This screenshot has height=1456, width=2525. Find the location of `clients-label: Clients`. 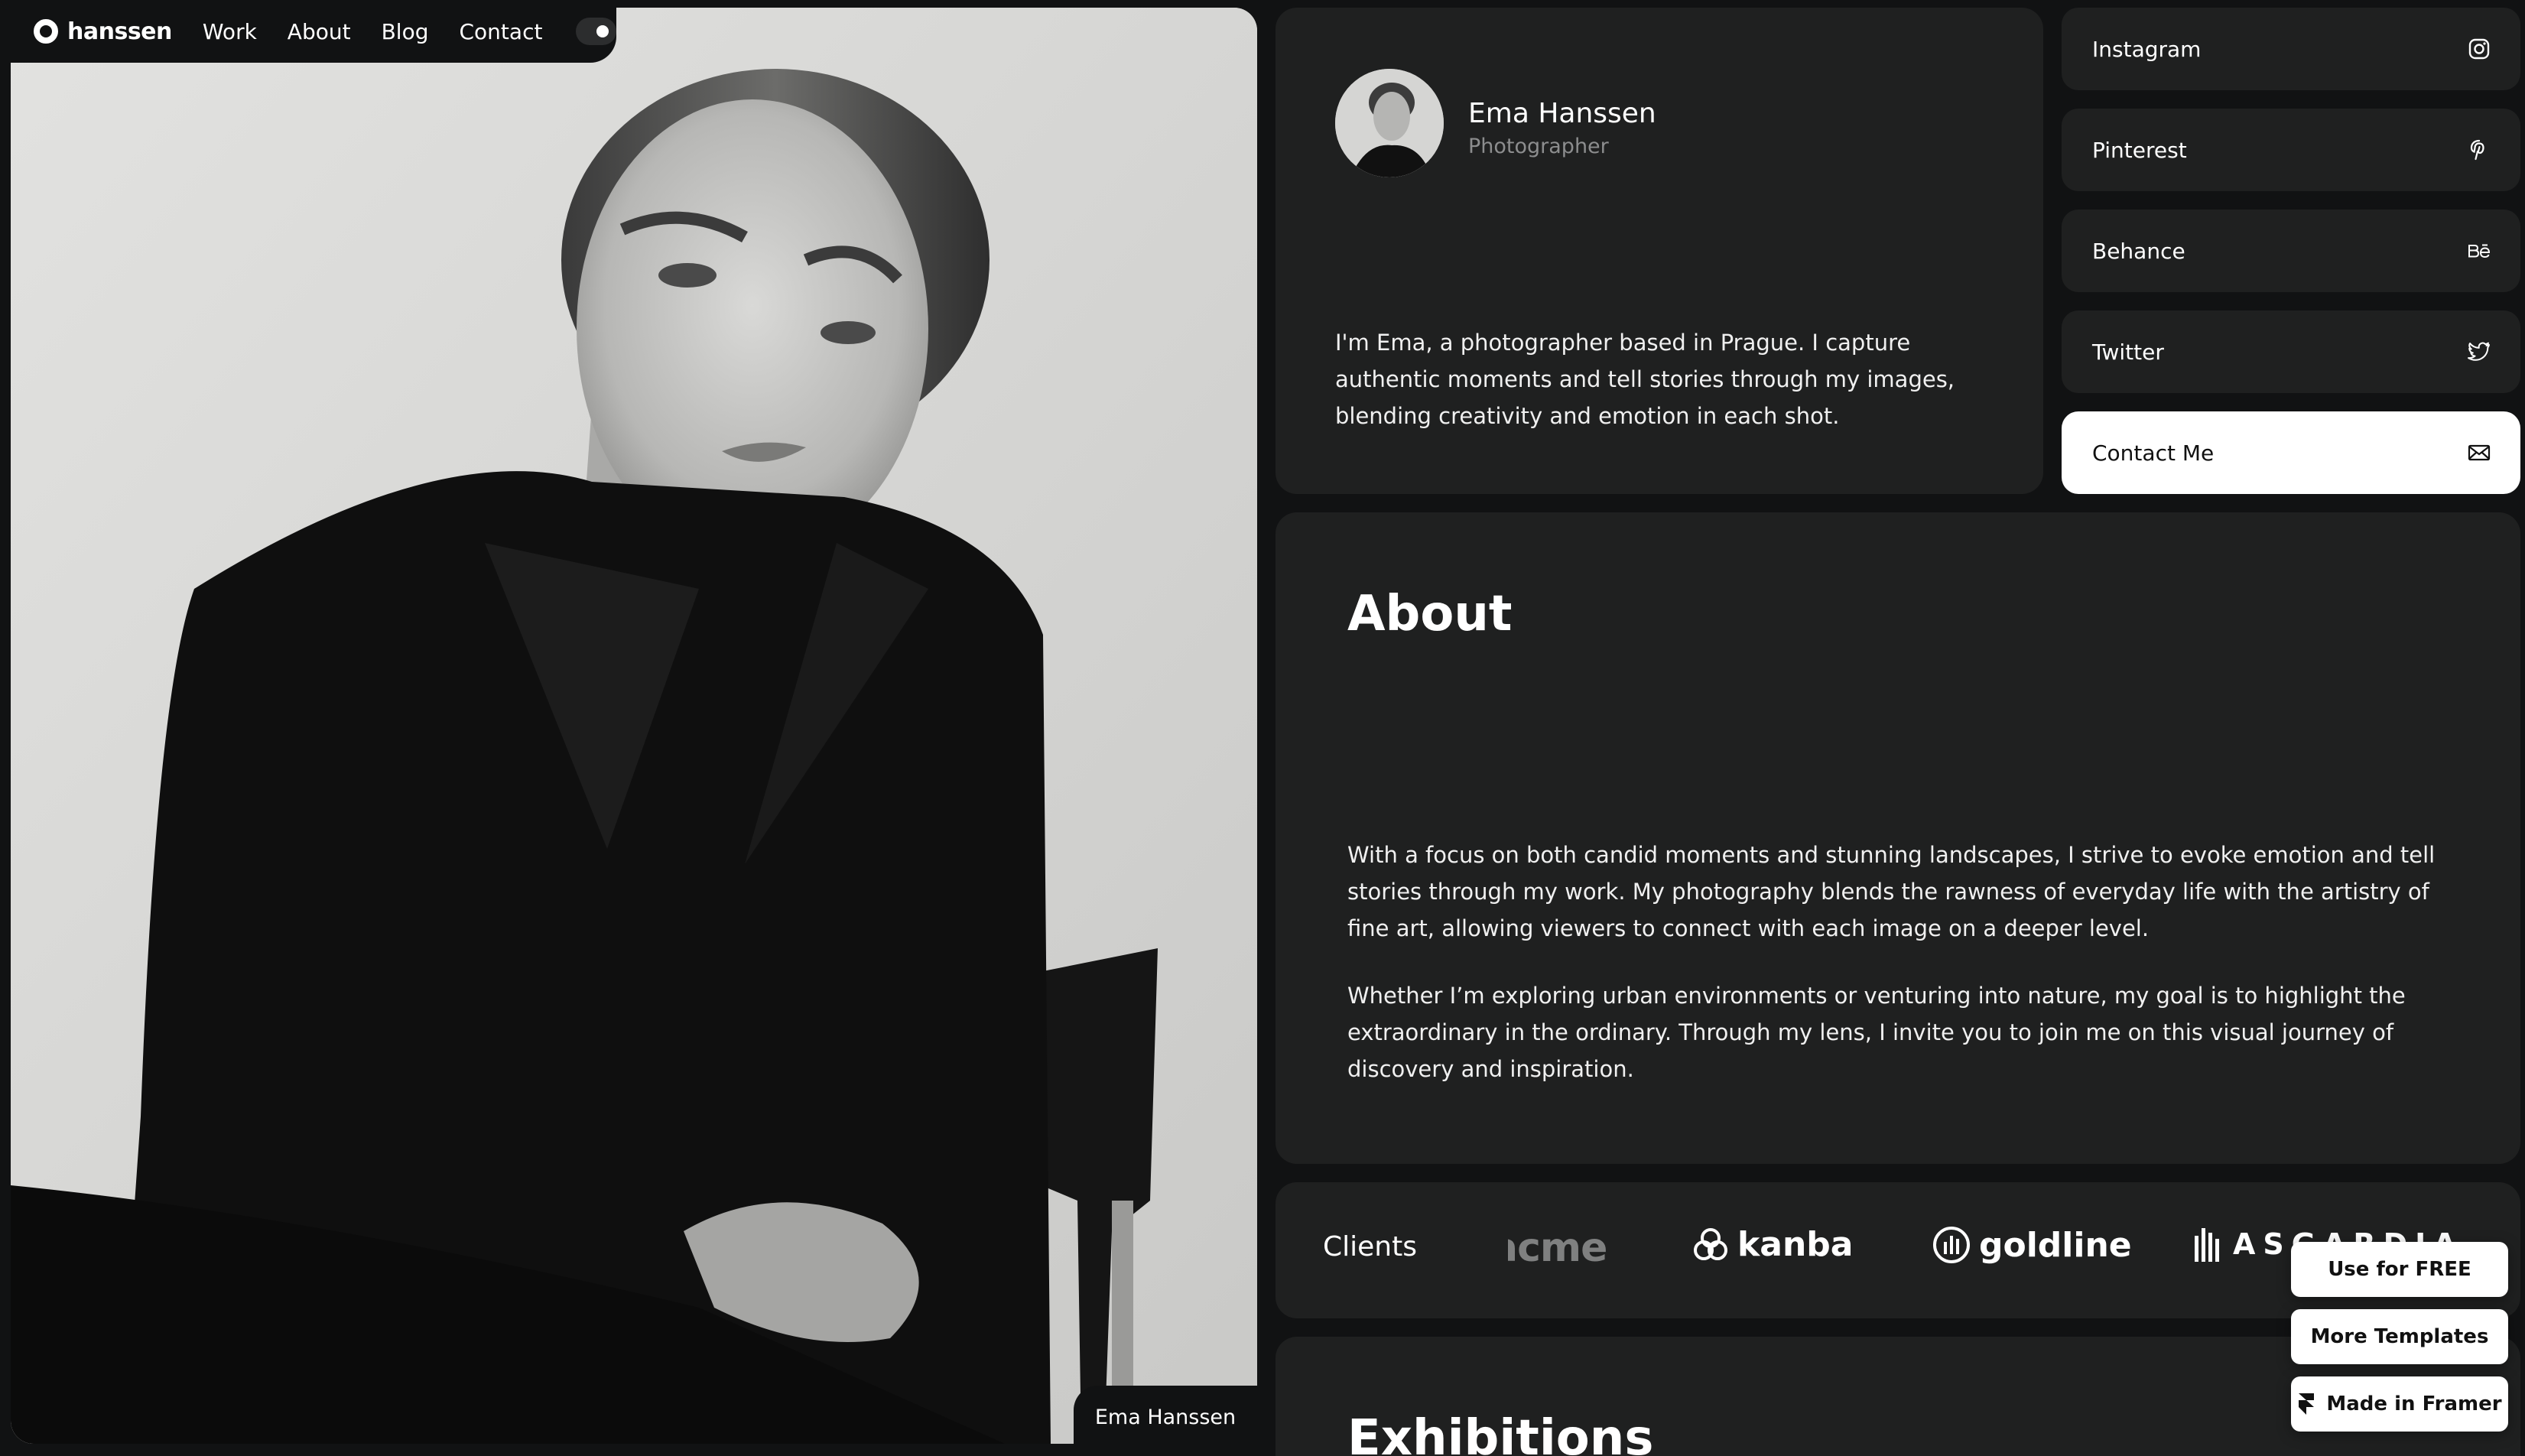

clients-label: Clients is located at coordinates (1370, 1247).